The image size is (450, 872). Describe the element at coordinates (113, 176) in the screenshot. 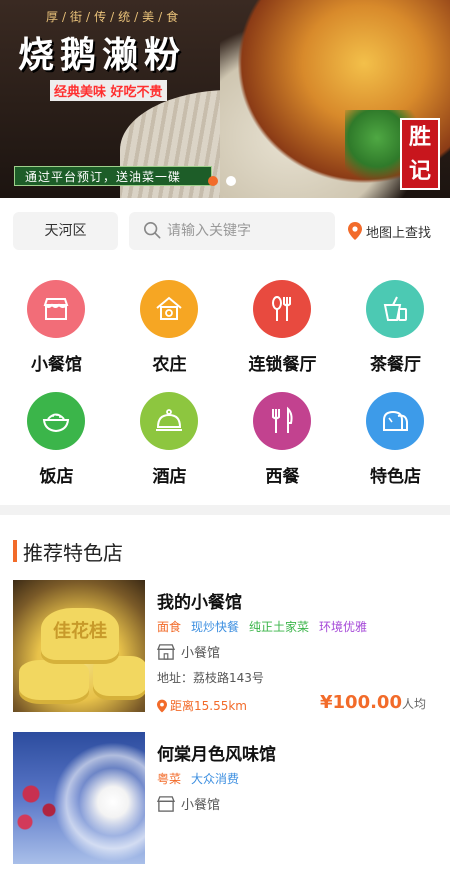

I see `banner-notice: 通过平台预订，送油菜一碟` at that location.